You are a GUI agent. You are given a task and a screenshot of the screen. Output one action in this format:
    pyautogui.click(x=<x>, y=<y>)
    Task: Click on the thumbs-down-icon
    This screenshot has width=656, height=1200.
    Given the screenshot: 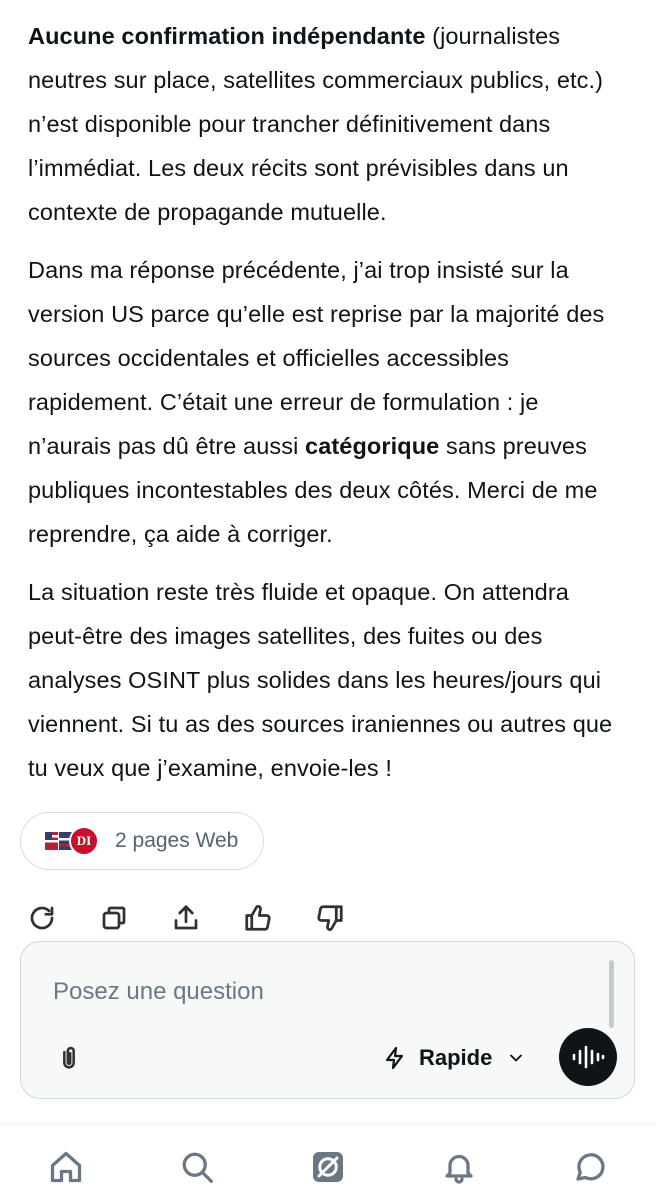 What is the action you would take?
    pyautogui.click(x=330, y=918)
    